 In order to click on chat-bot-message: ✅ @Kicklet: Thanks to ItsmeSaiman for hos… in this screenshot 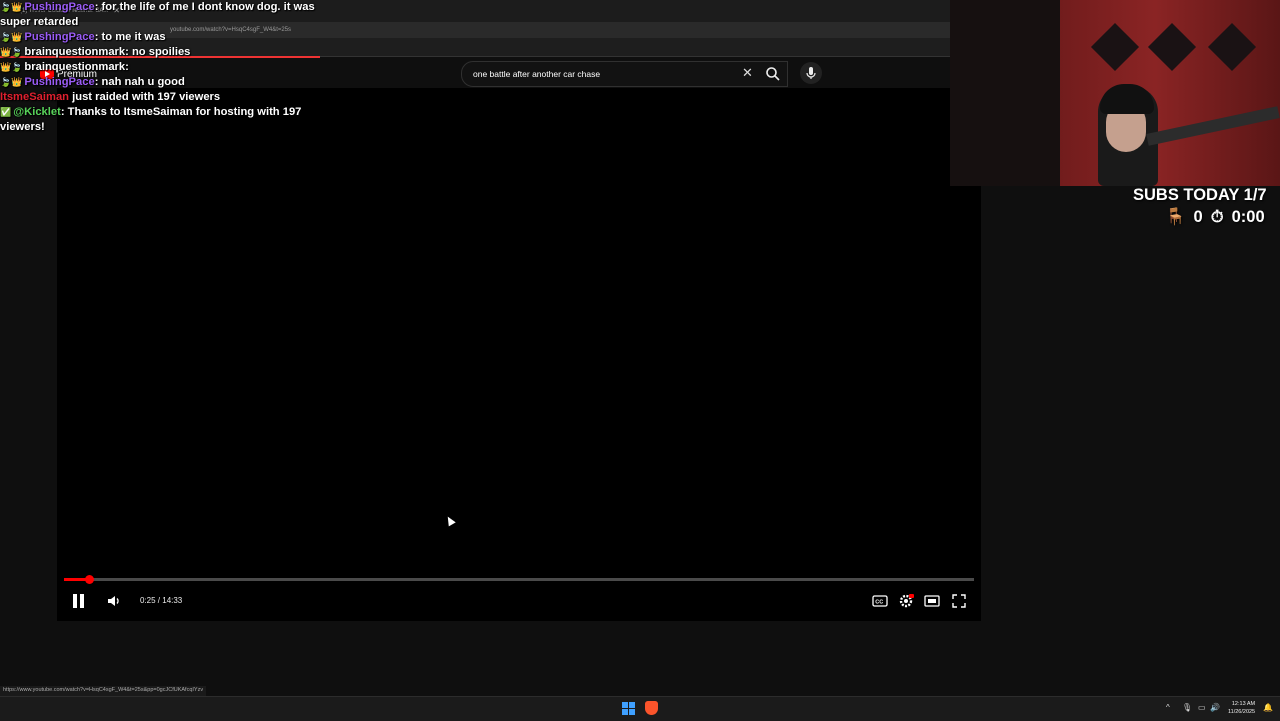, I will do `click(160, 120)`.